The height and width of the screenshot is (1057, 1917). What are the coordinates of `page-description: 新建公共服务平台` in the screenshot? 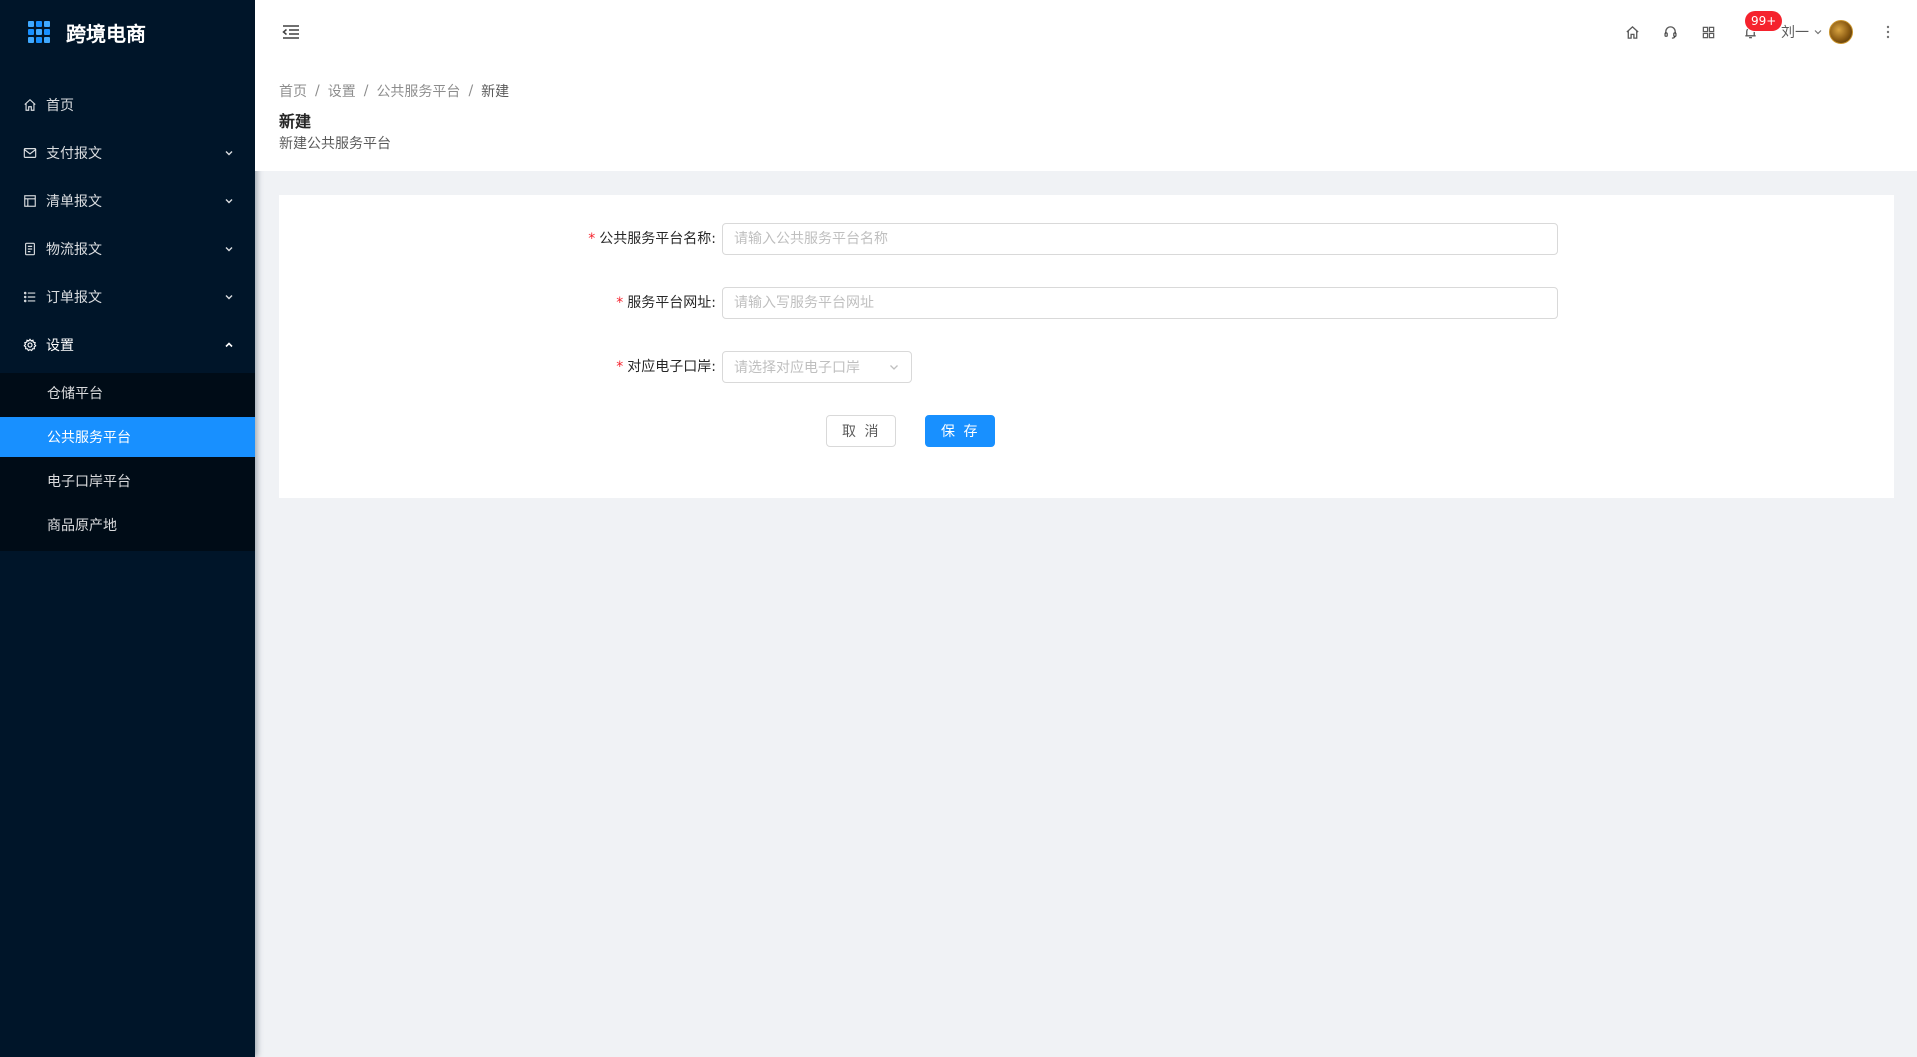 It's located at (335, 144).